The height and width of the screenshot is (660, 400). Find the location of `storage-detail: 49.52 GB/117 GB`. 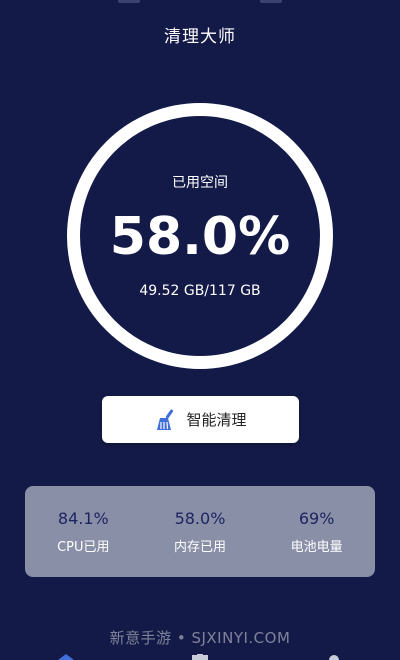

storage-detail: 49.52 GB/117 GB is located at coordinates (200, 291).